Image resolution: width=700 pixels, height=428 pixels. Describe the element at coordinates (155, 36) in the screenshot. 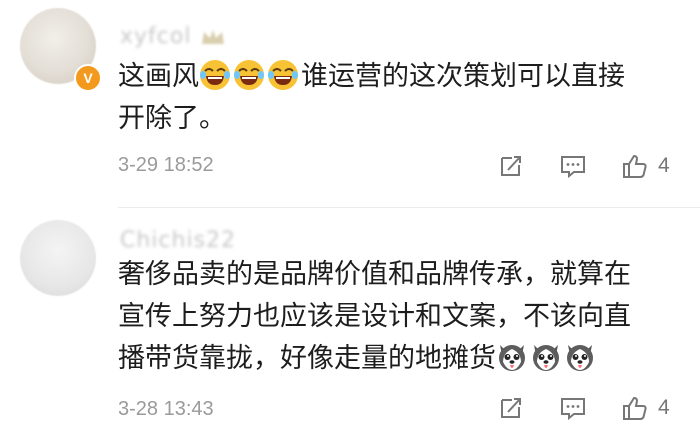

I see `username: xyfcol` at that location.